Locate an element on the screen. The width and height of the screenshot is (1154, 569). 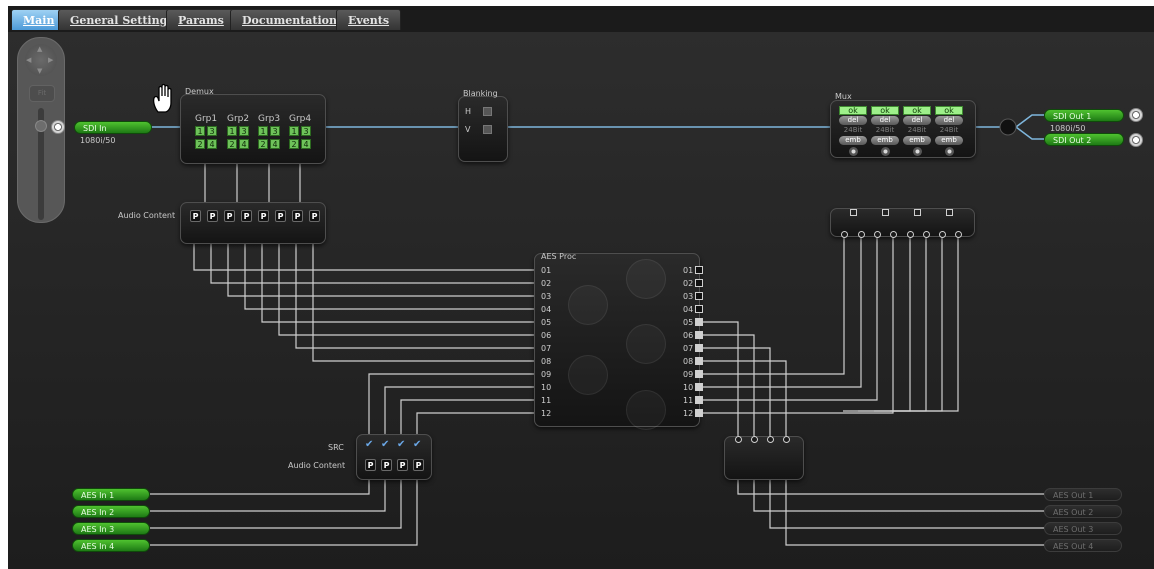
sdi-in-connector-icon is located at coordinates (58, 127).